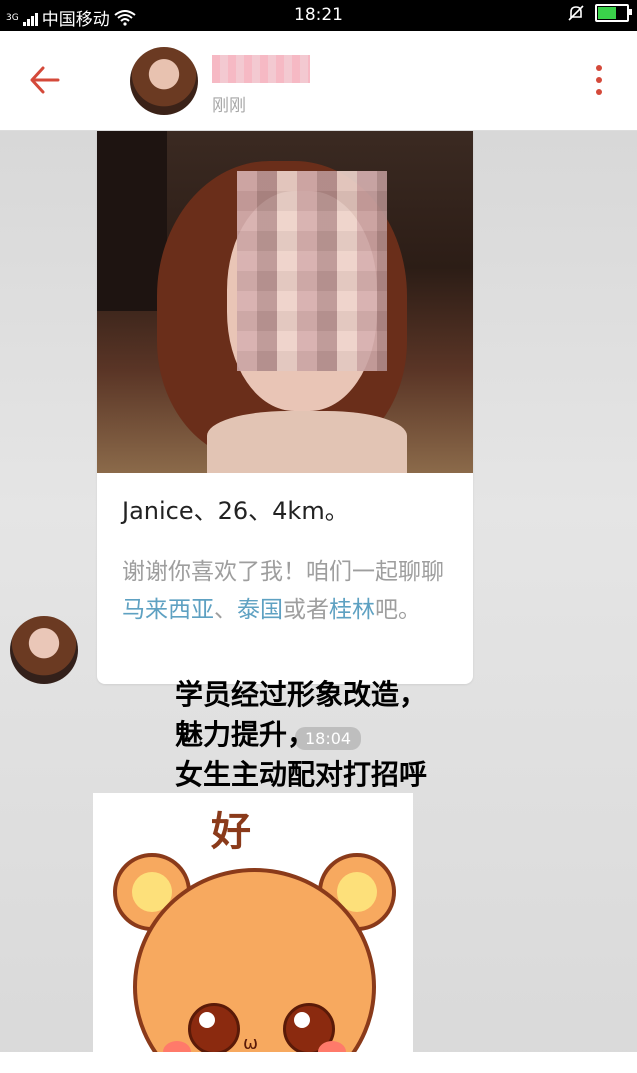 The width and height of the screenshot is (637, 1073). What do you see at coordinates (283, 572) in the screenshot?
I see `text-part: 谢谢你喜欢了我！咱们一起聊聊` at bounding box center [283, 572].